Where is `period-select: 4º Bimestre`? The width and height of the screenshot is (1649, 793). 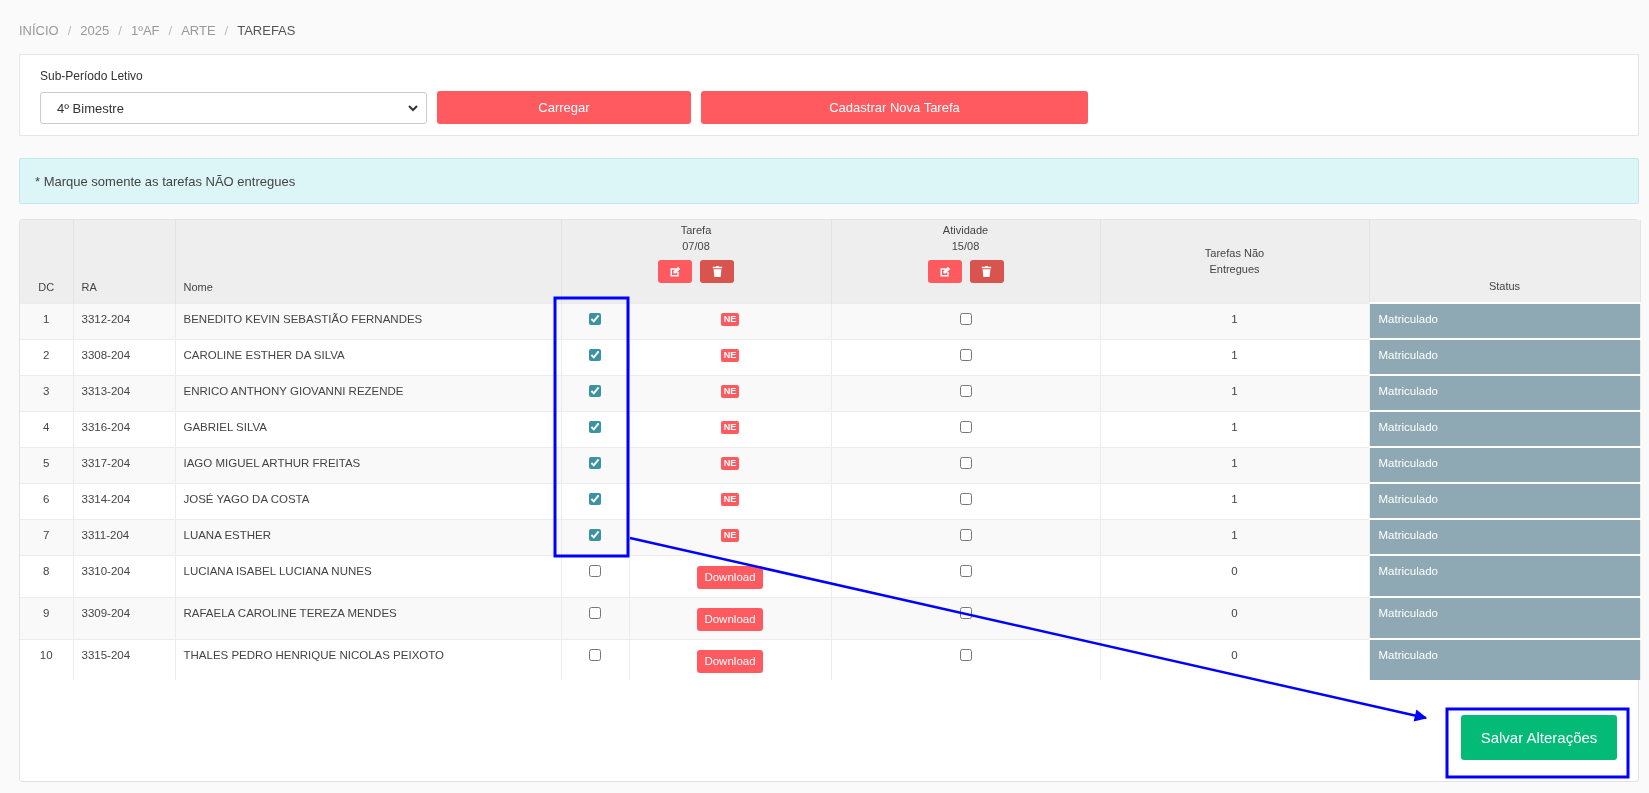 period-select: 4º Bimestre is located at coordinates (233, 108).